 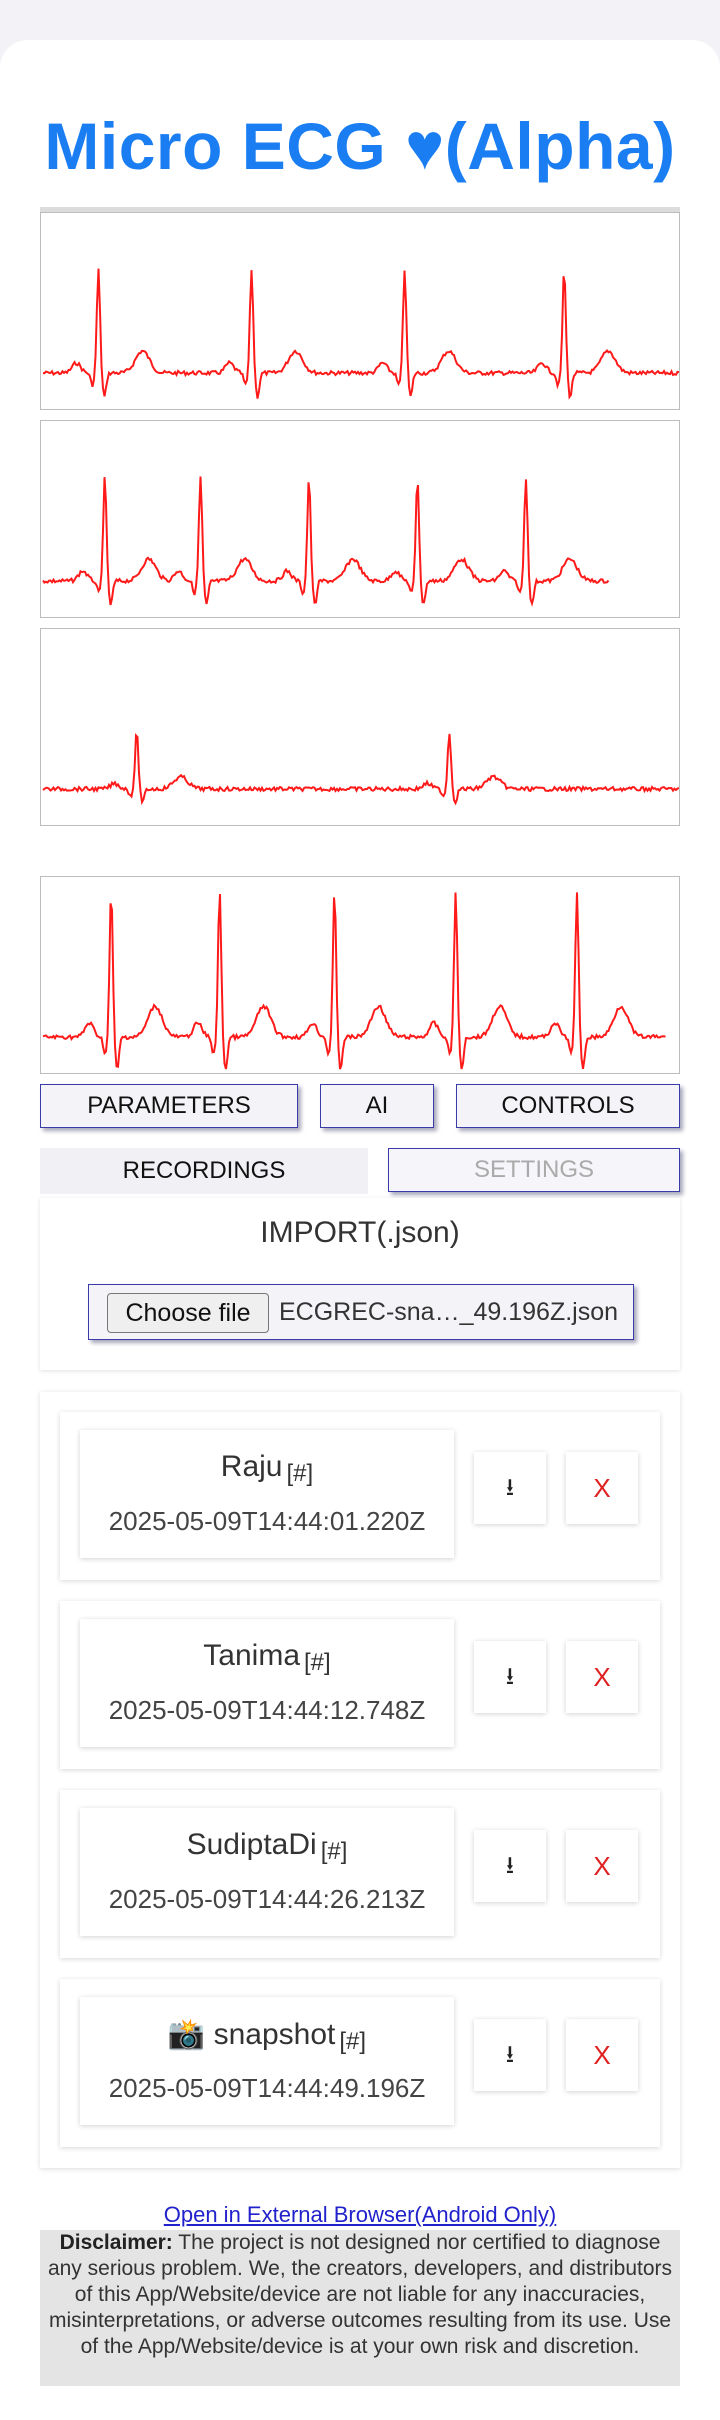 I want to click on external-browser-link: Open in External Browser(Android Only), so click(x=360, y=2215).